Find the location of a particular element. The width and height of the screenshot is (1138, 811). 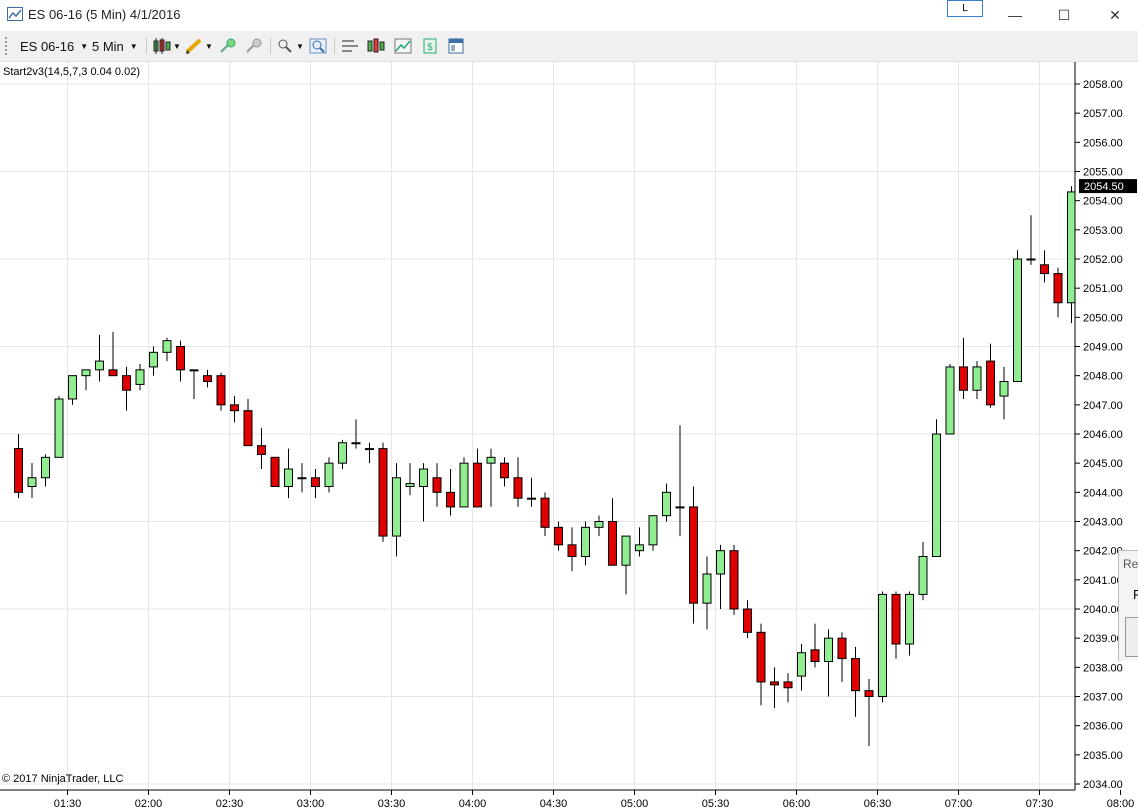

magnifier-icon is located at coordinates (318, 46).